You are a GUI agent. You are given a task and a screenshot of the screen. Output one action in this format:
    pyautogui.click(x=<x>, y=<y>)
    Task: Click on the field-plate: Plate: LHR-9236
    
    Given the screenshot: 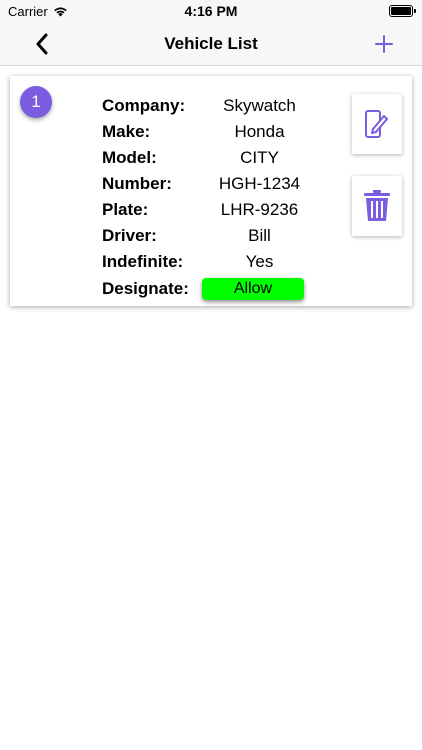 What is the action you would take?
    pyautogui.click(x=209, y=210)
    